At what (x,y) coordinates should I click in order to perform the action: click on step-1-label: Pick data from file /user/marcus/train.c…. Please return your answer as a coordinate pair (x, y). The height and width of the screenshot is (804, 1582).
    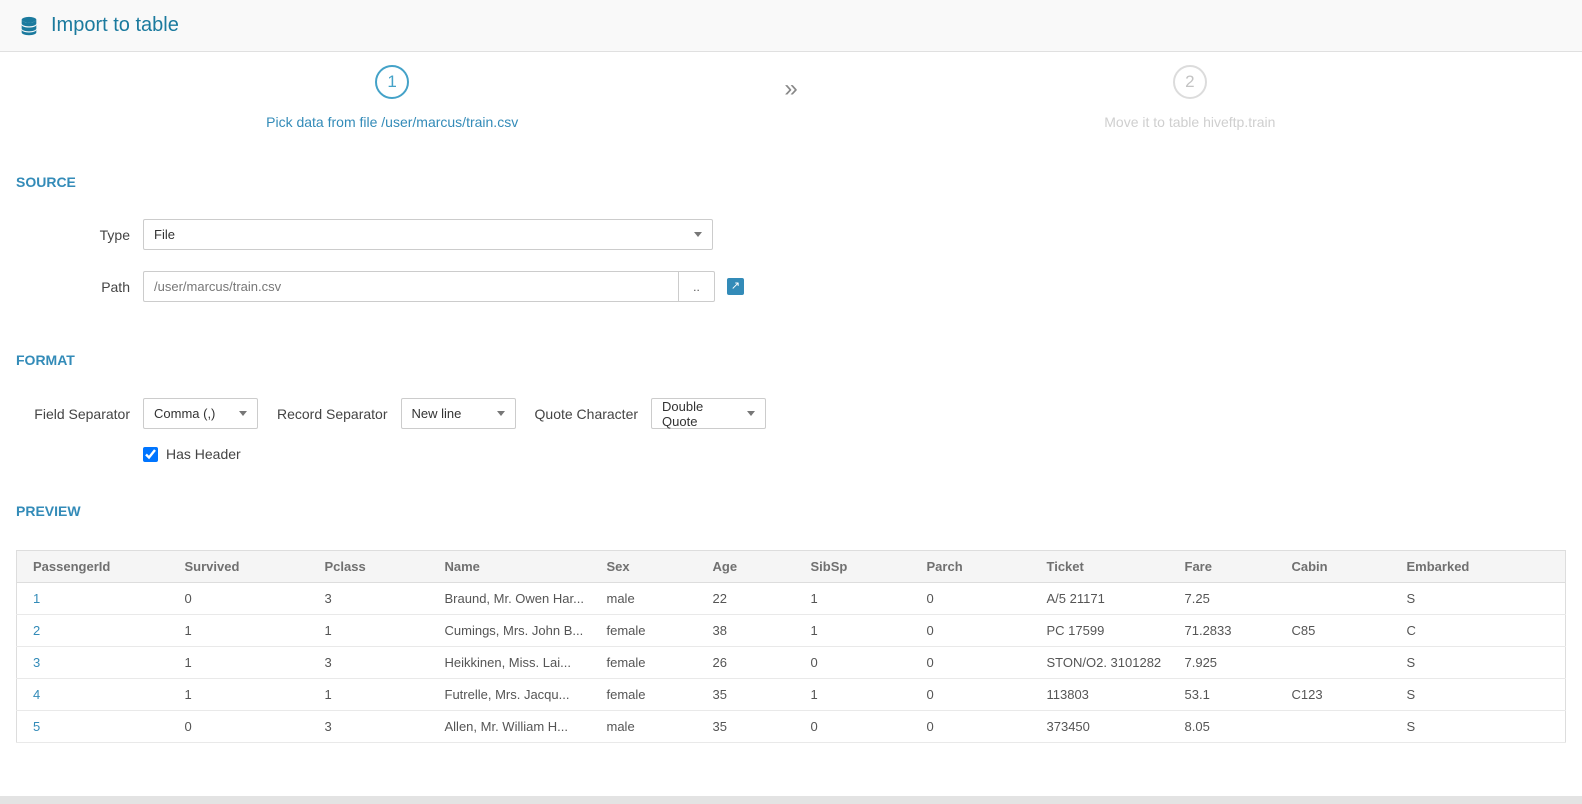
    Looking at the image, I should click on (392, 122).